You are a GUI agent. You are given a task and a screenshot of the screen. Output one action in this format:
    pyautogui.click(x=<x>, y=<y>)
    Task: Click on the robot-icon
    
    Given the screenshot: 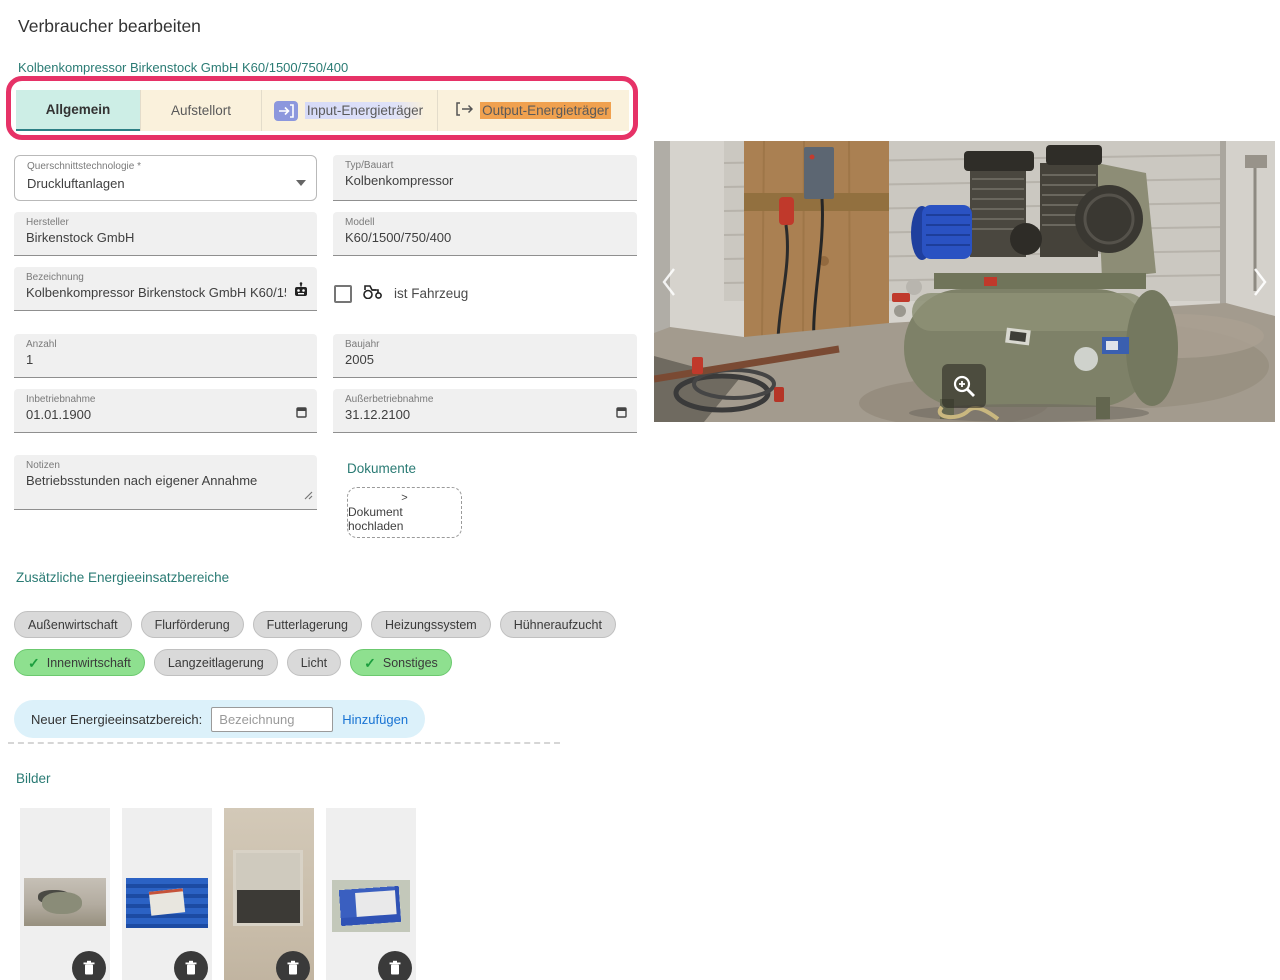 What is the action you would take?
    pyautogui.click(x=301, y=292)
    